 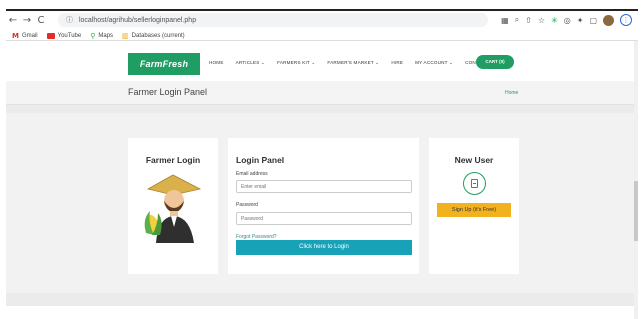 What do you see at coordinates (324, 218) in the screenshot?
I see `password-field` at bounding box center [324, 218].